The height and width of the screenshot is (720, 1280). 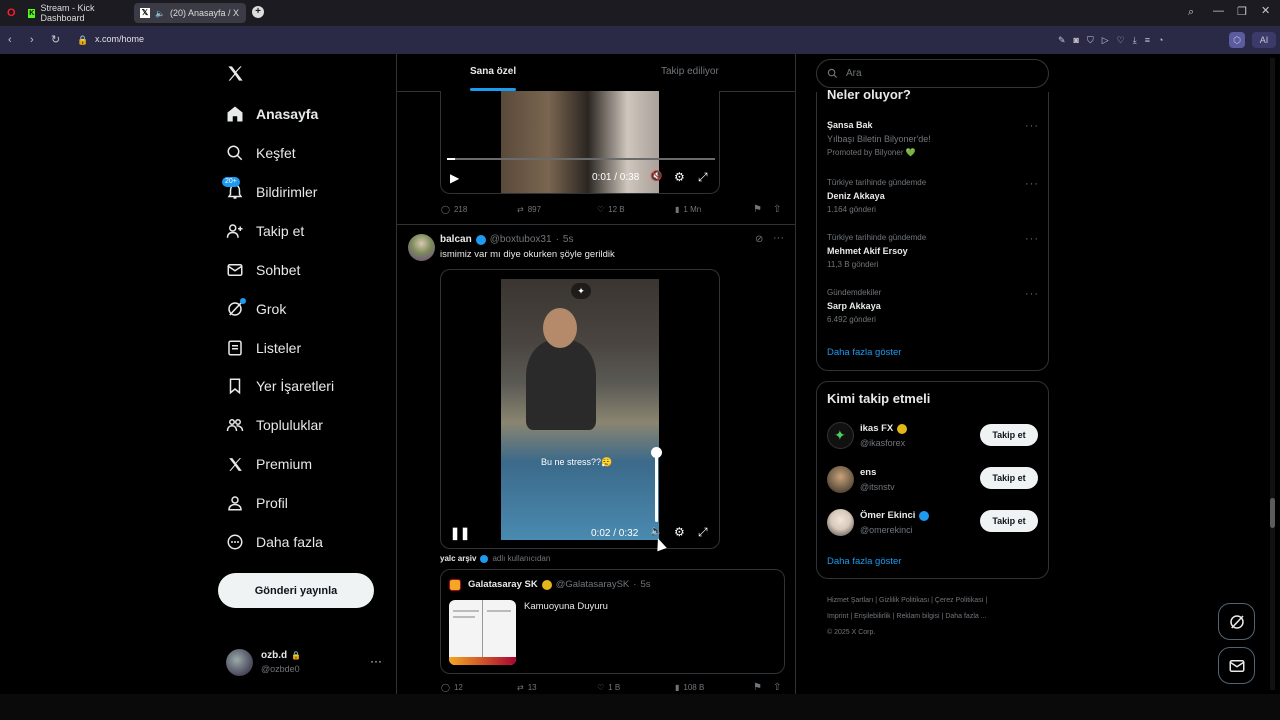 I want to click on opera-logo-icon: O, so click(x=11, y=13).